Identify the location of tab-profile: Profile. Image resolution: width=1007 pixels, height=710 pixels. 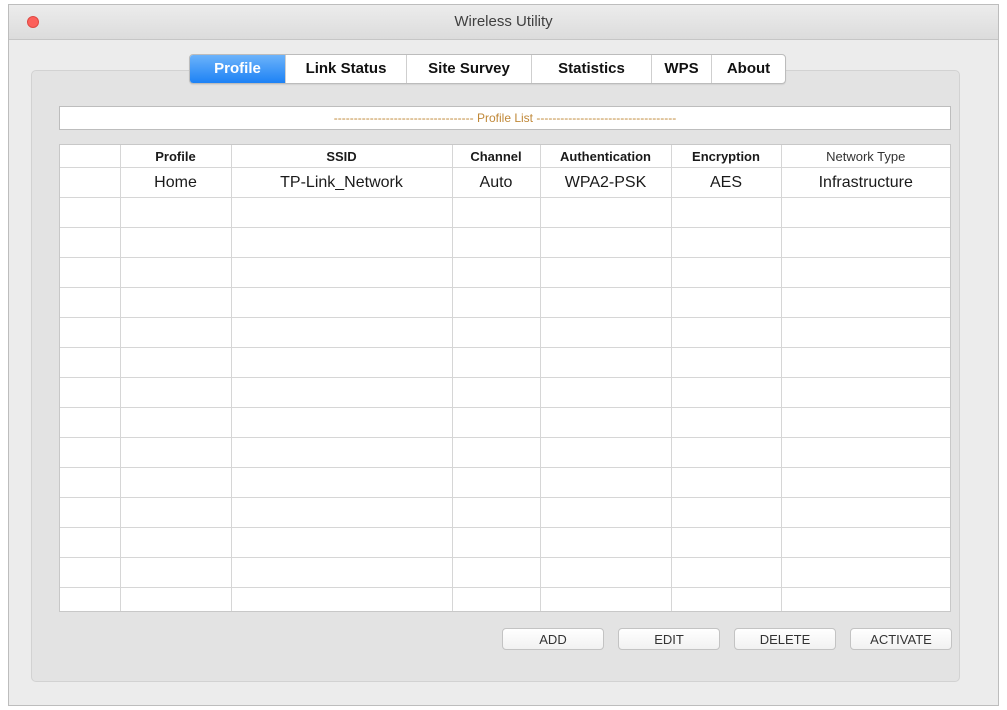
(238, 69).